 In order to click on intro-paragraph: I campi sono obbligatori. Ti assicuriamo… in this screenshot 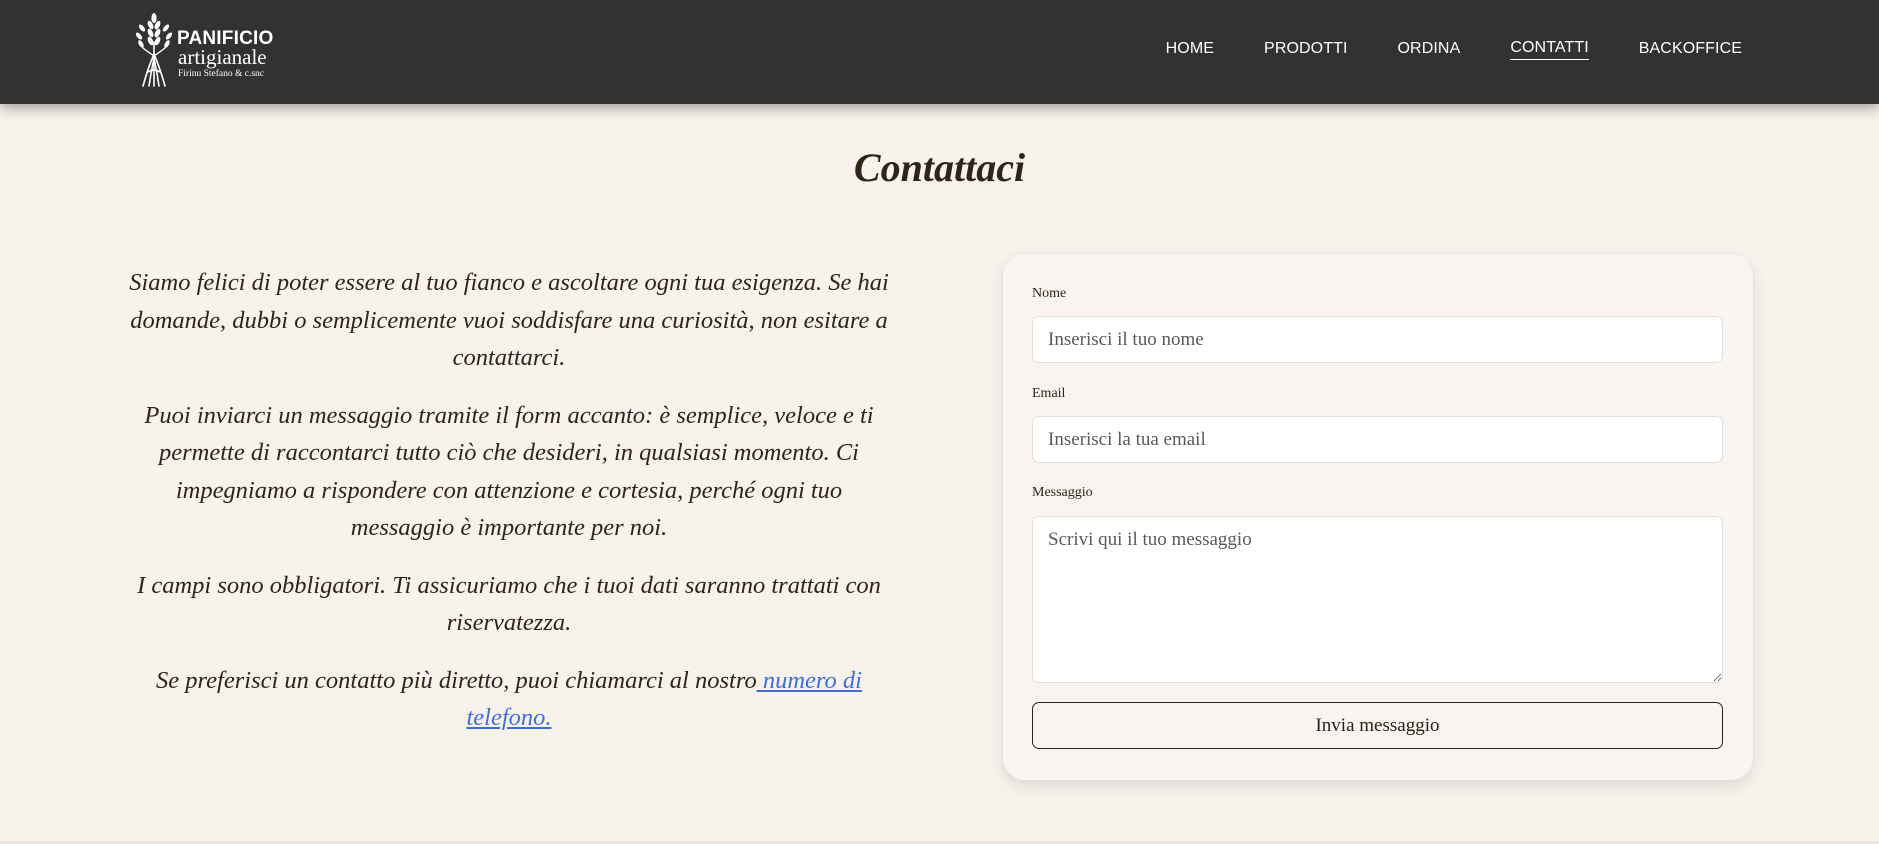, I will do `click(509, 604)`.